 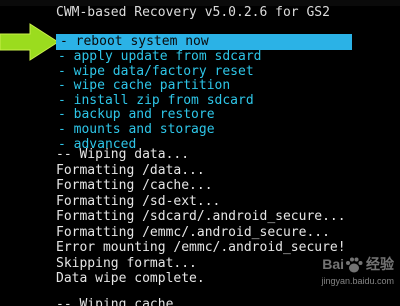 What do you see at coordinates (354, 265) in the screenshot?
I see `baidu-paw-icon` at bounding box center [354, 265].